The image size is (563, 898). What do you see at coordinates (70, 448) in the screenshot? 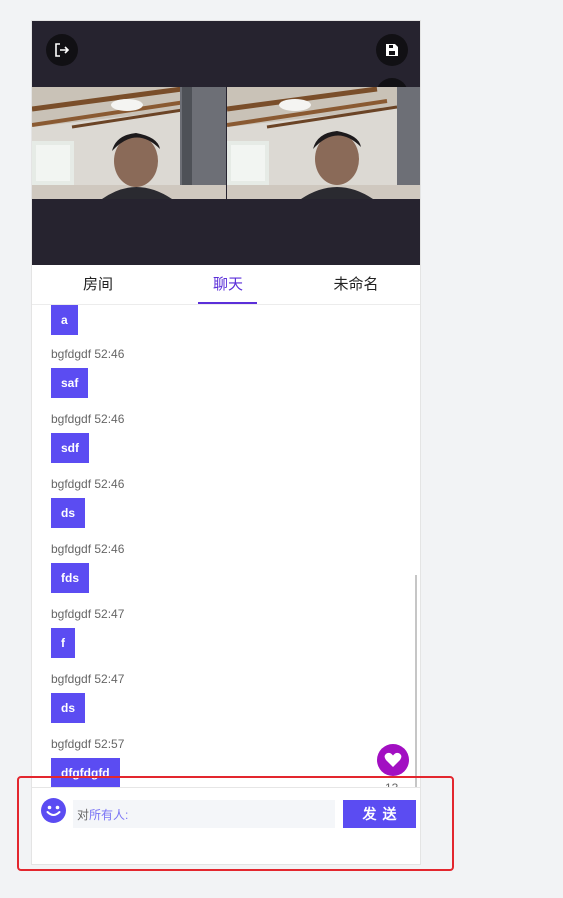
I see `message-bubble: sdf` at bounding box center [70, 448].